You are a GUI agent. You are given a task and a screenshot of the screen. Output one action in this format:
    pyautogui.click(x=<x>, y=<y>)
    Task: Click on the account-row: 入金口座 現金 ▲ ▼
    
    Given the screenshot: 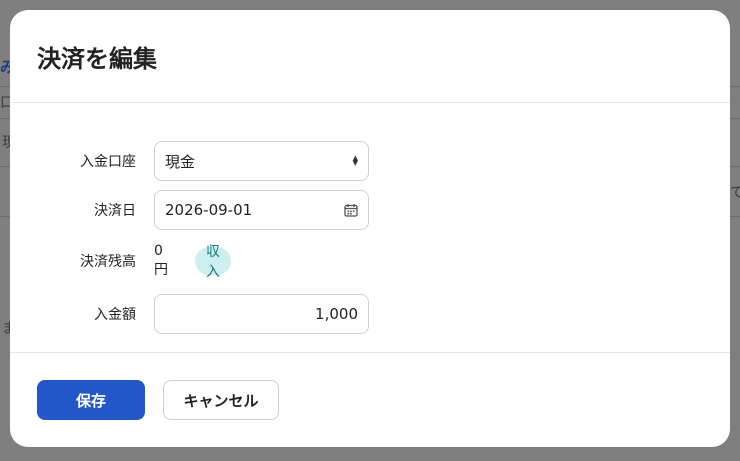 What is the action you would take?
    pyautogui.click(x=189, y=161)
    